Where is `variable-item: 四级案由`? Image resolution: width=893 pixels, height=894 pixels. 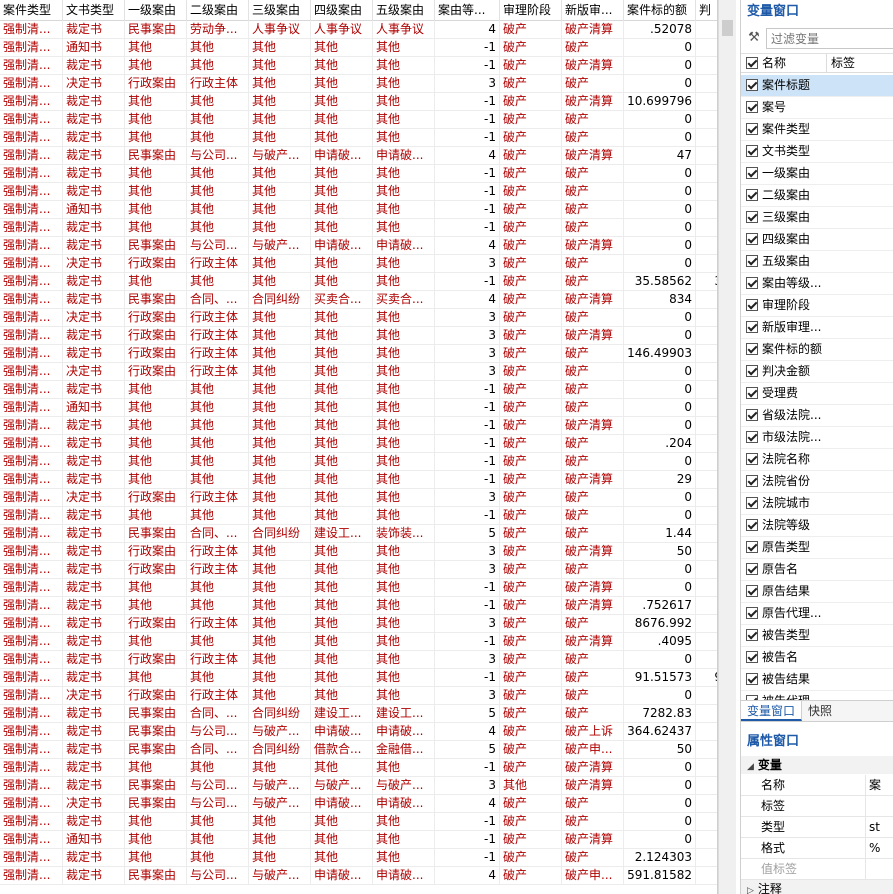 variable-item: 四级案由 is located at coordinates (817, 240).